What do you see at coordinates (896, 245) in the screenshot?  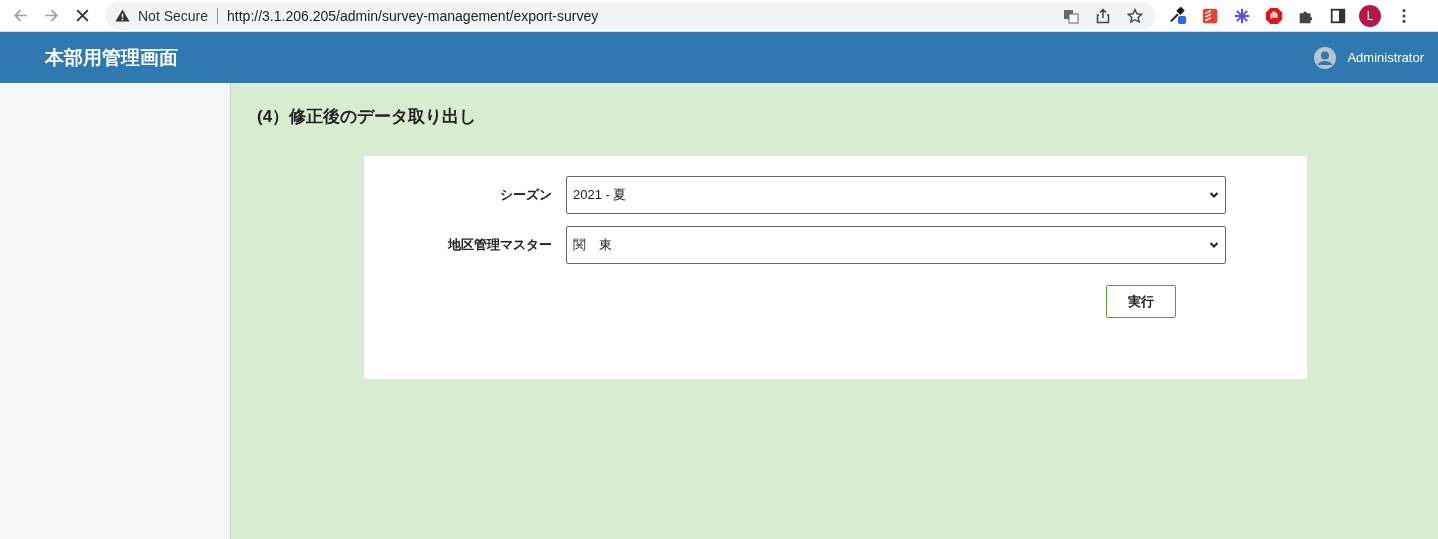 I see `select-field: 関 東` at bounding box center [896, 245].